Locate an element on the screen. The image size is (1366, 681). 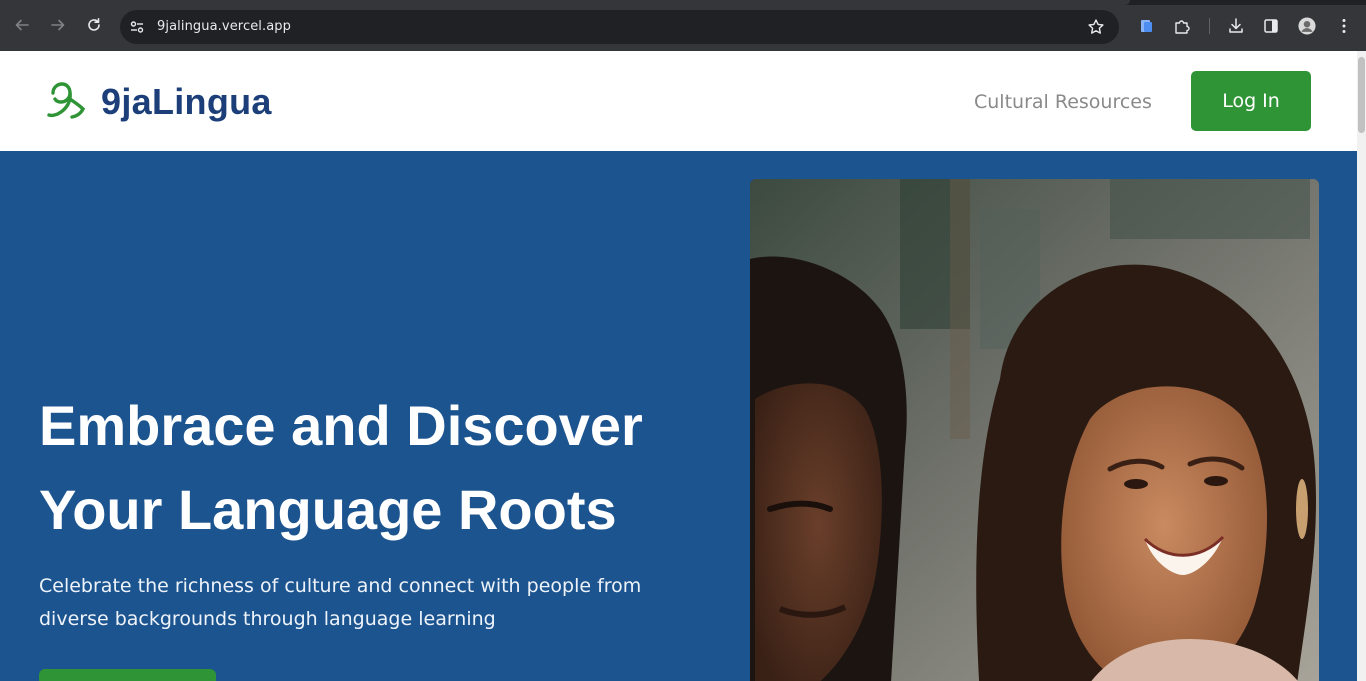
side-panel-icon is located at coordinates (1271, 26).